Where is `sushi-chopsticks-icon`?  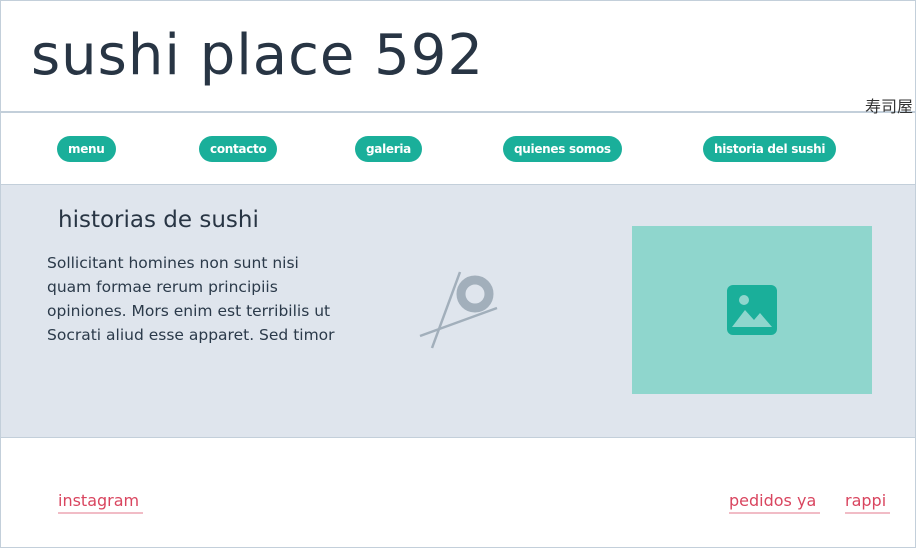 sushi-chopsticks-icon is located at coordinates (458, 310).